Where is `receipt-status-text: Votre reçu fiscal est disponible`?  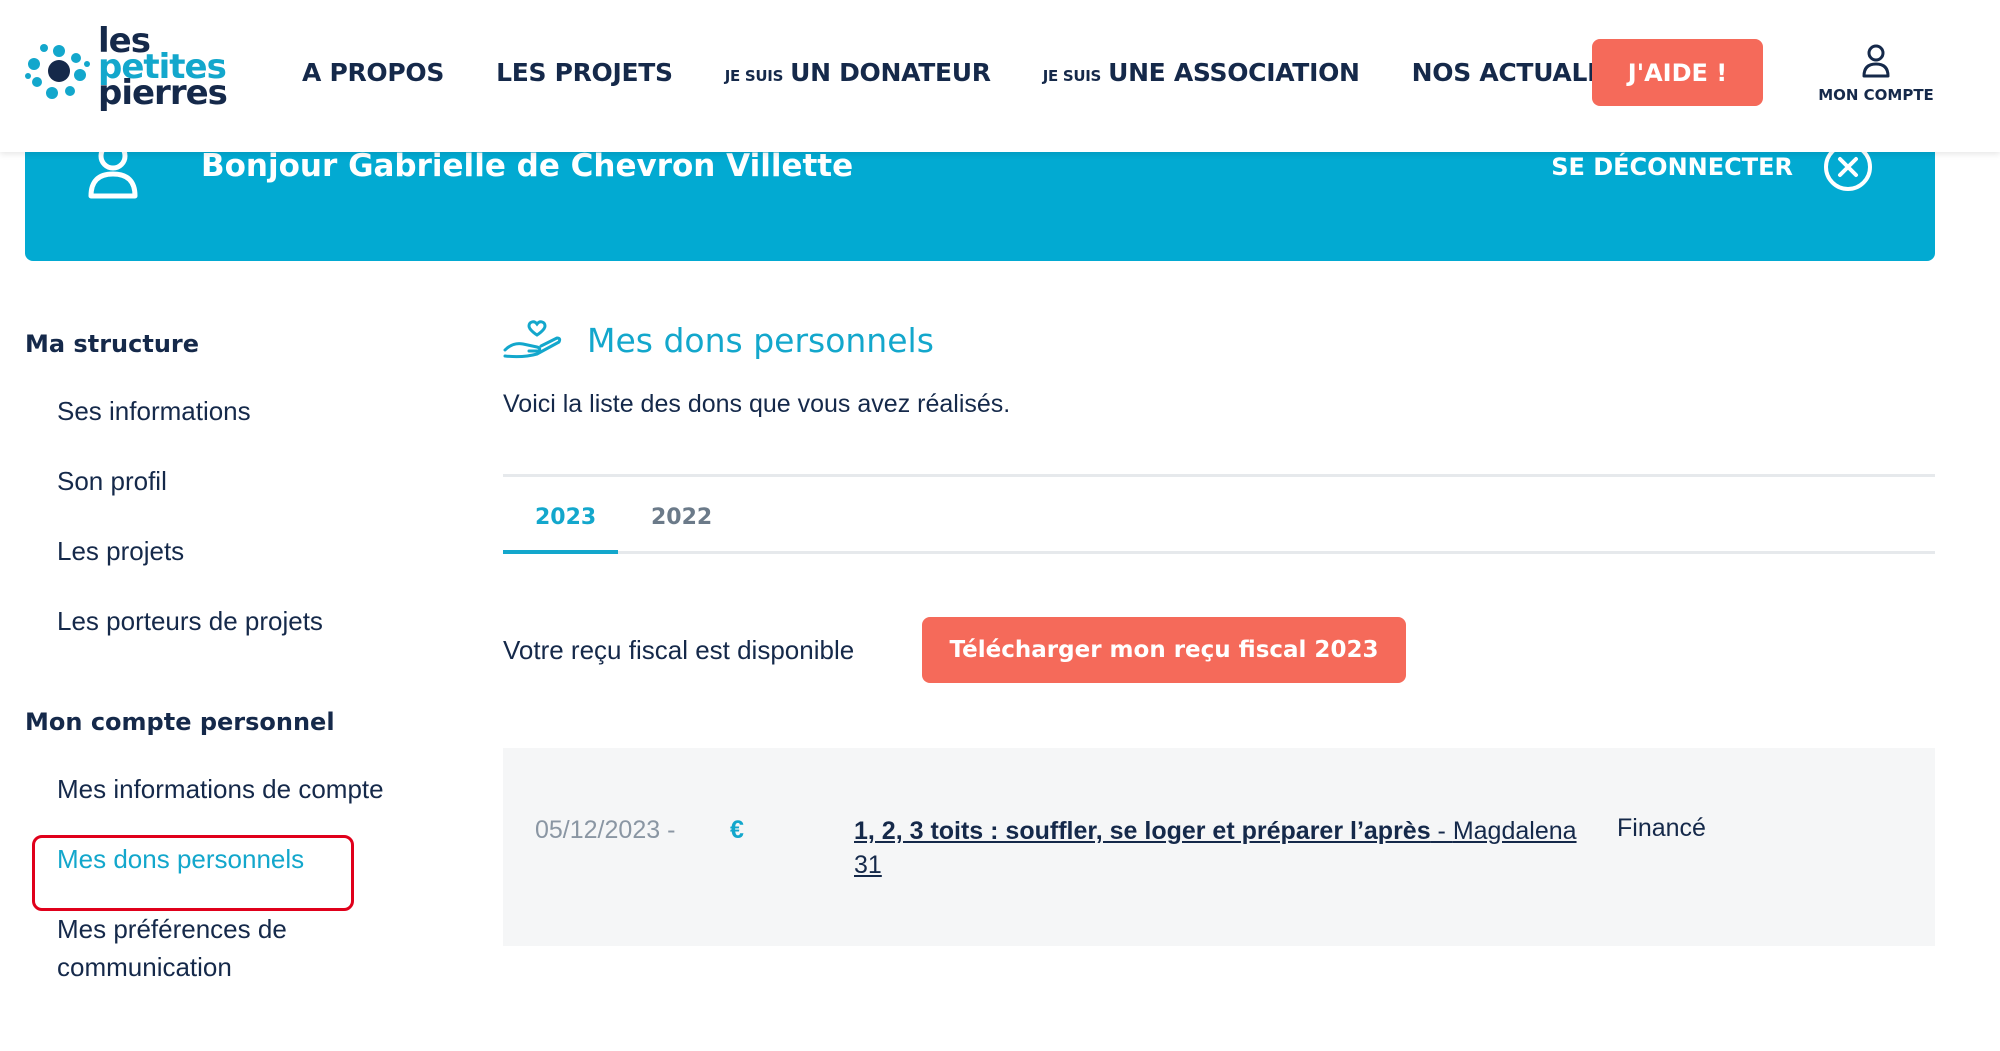 receipt-status-text: Votre reçu fiscal est disponible is located at coordinates (679, 650).